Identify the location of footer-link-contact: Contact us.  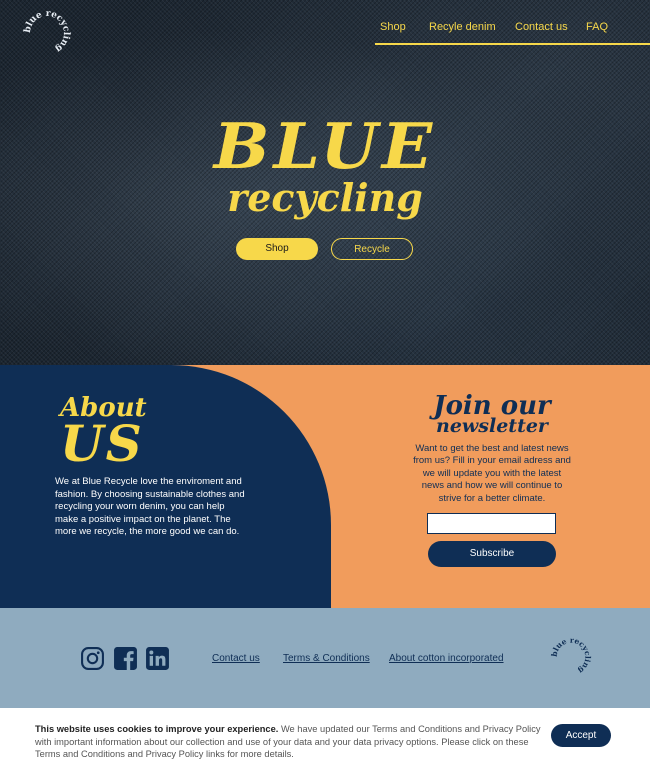
(236, 658).